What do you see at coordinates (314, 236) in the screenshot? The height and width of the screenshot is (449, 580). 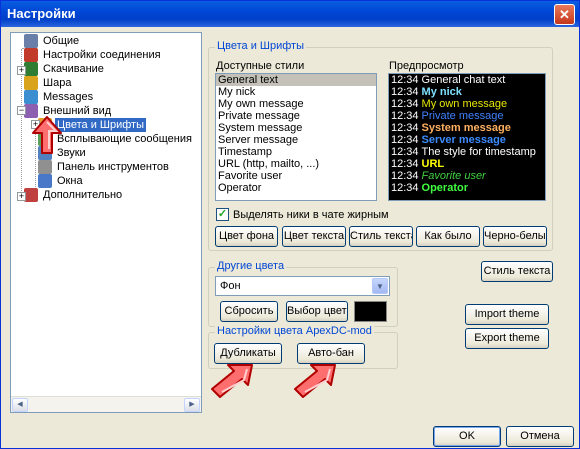 I see `text-color-button: Цвет текста` at bounding box center [314, 236].